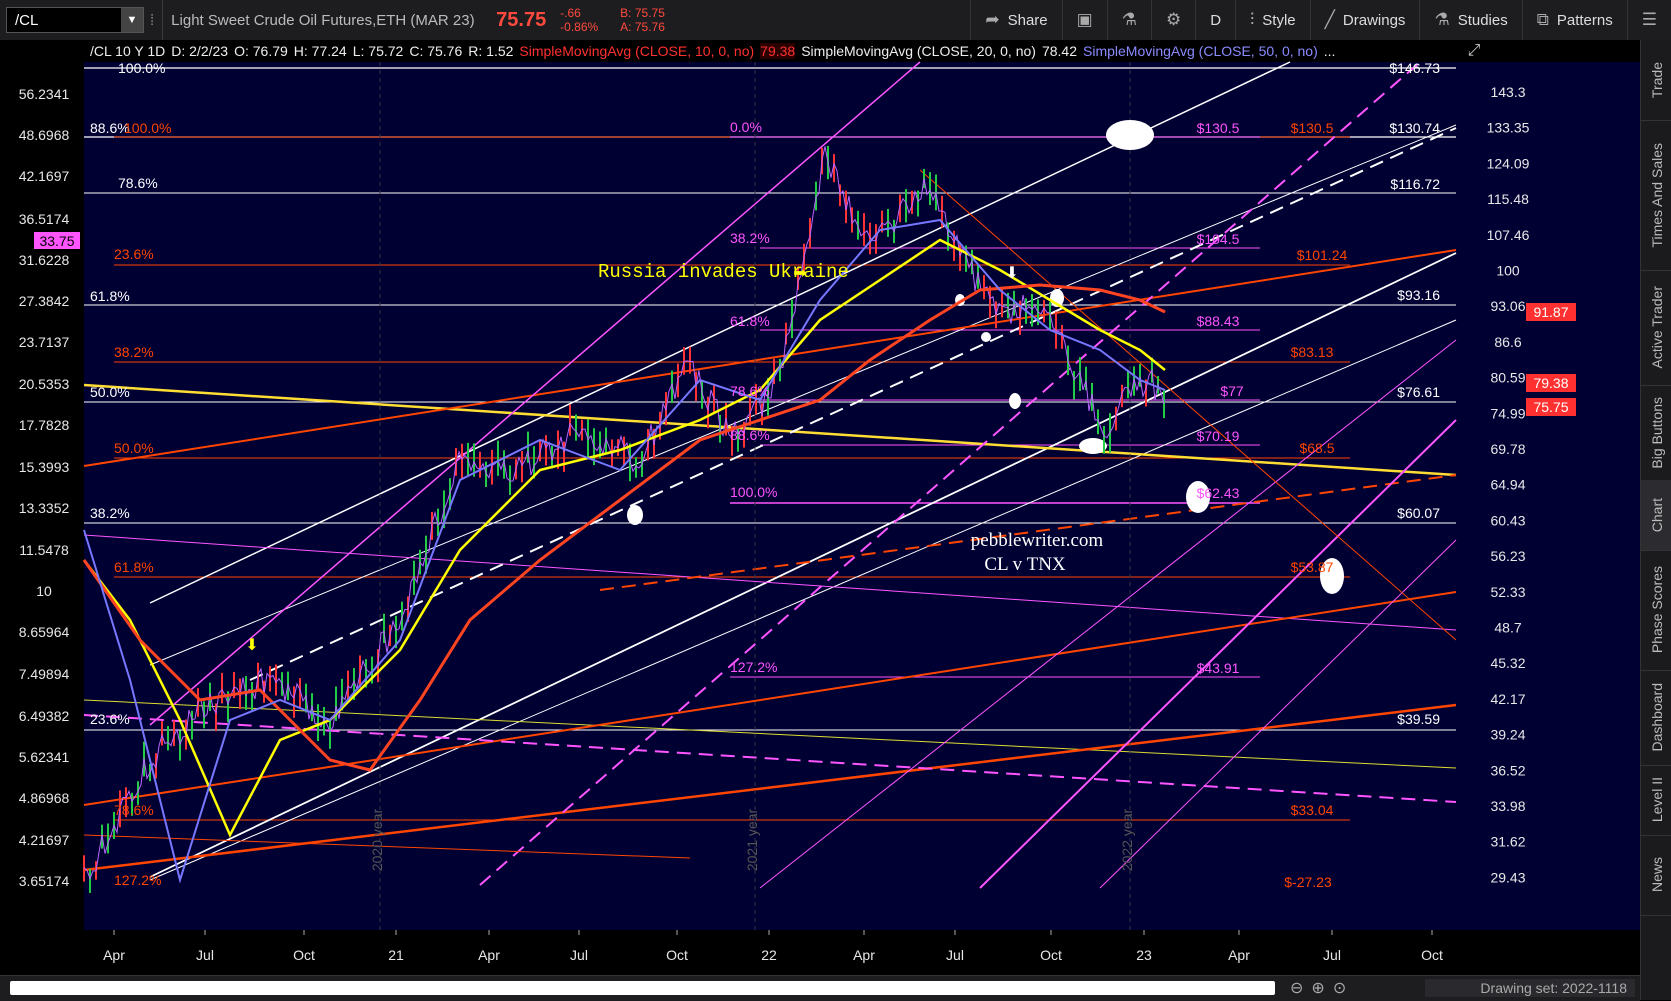  What do you see at coordinates (1418, 295) in the screenshot?
I see `target-label: $93.16` at bounding box center [1418, 295].